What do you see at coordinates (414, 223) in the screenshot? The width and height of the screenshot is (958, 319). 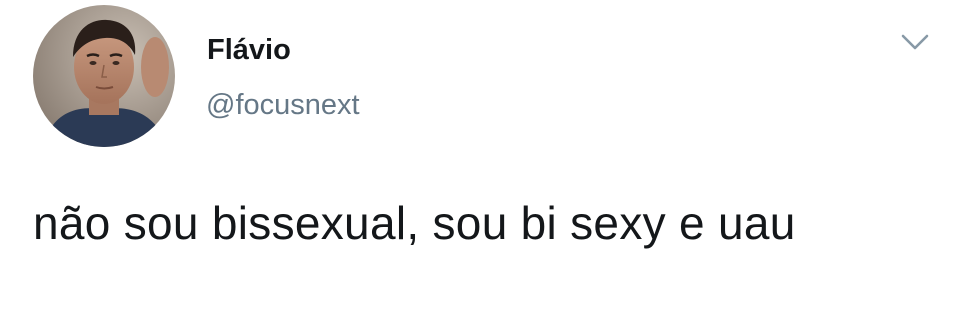 I see `tweet-text: não sou bissexual, sou bi sexy e uau` at bounding box center [414, 223].